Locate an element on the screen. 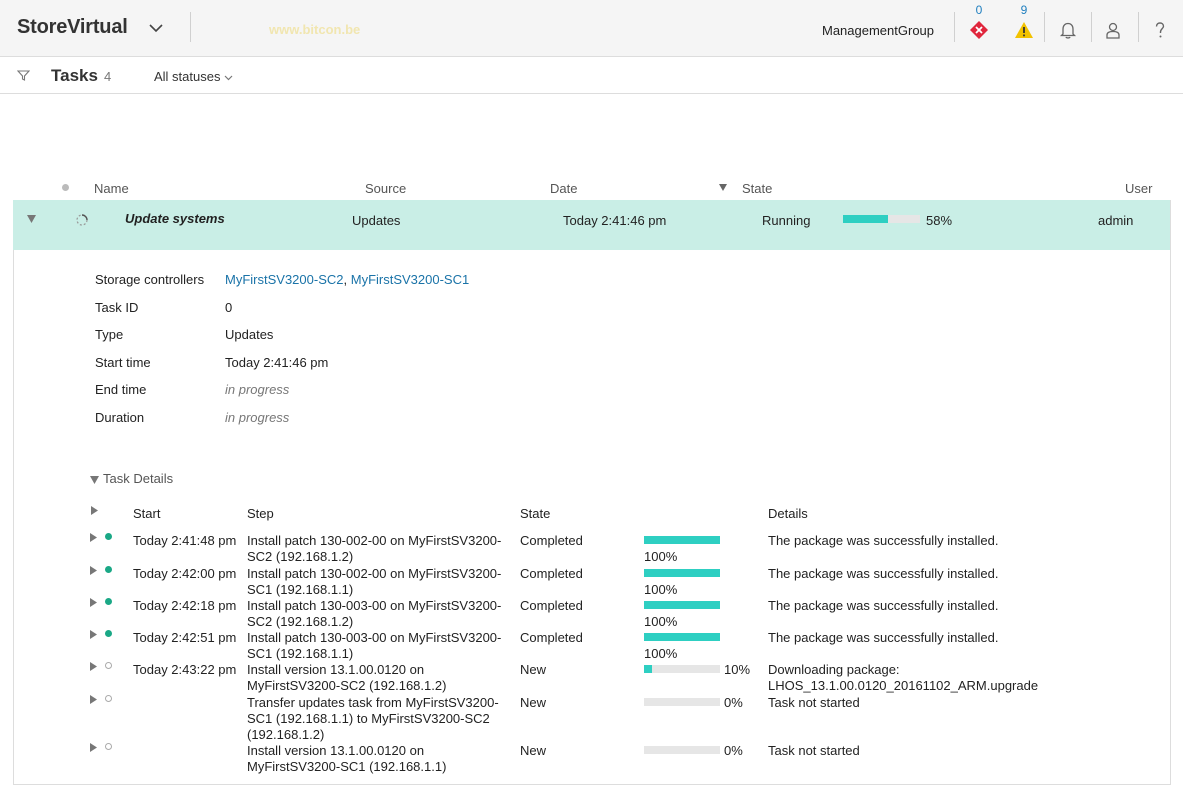 This screenshot has width=1183, height=788. controller-link: MyFirstSV3200-SC1 is located at coordinates (410, 279).